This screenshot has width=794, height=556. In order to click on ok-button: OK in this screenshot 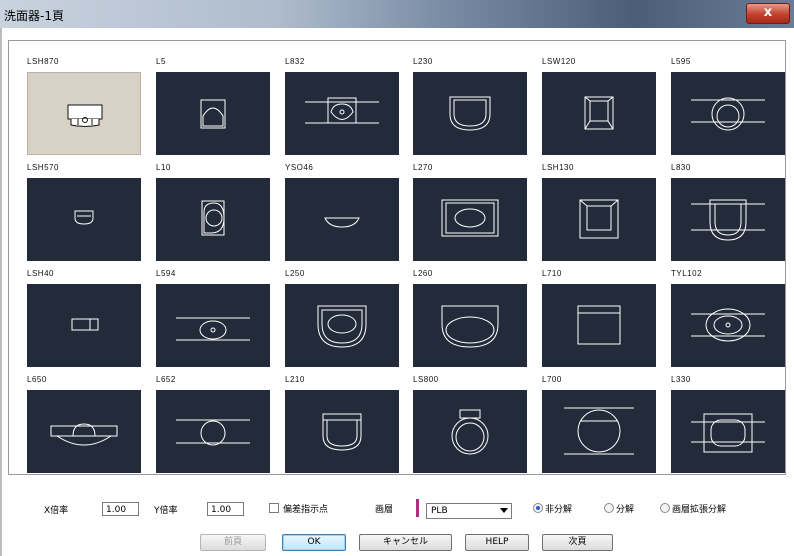, I will do `click(314, 542)`.